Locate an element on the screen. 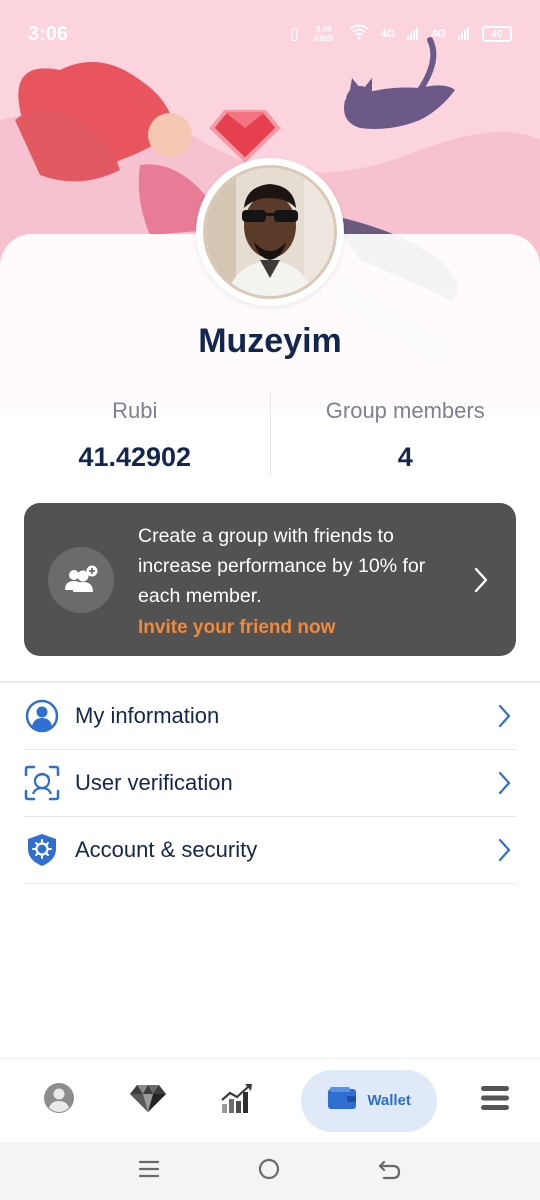 The image size is (540, 1200). menu-item-account-security: Account & security is located at coordinates (270, 850).